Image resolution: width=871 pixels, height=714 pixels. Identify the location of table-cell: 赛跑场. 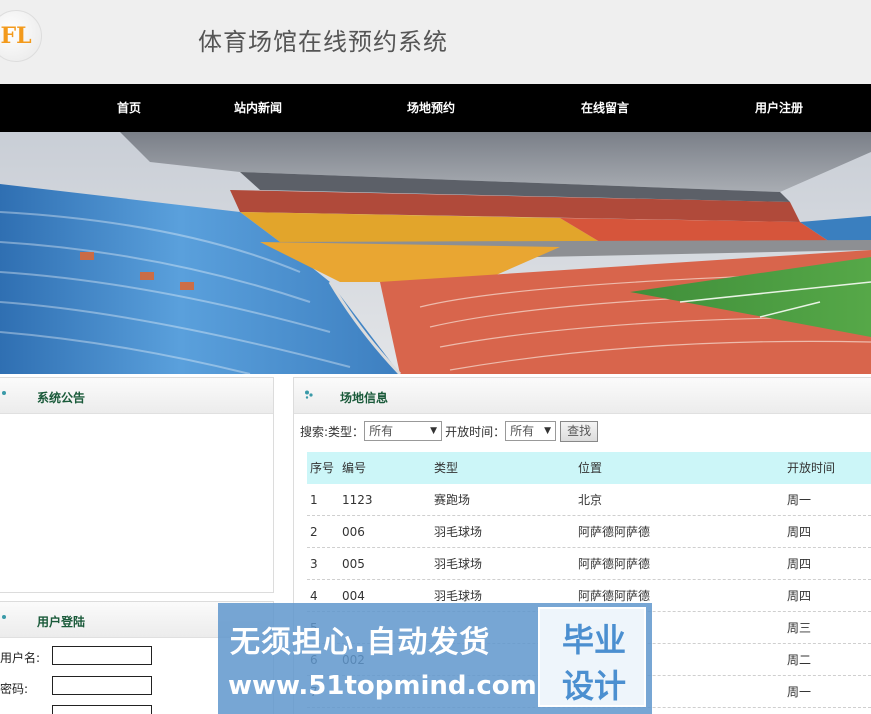
(452, 500).